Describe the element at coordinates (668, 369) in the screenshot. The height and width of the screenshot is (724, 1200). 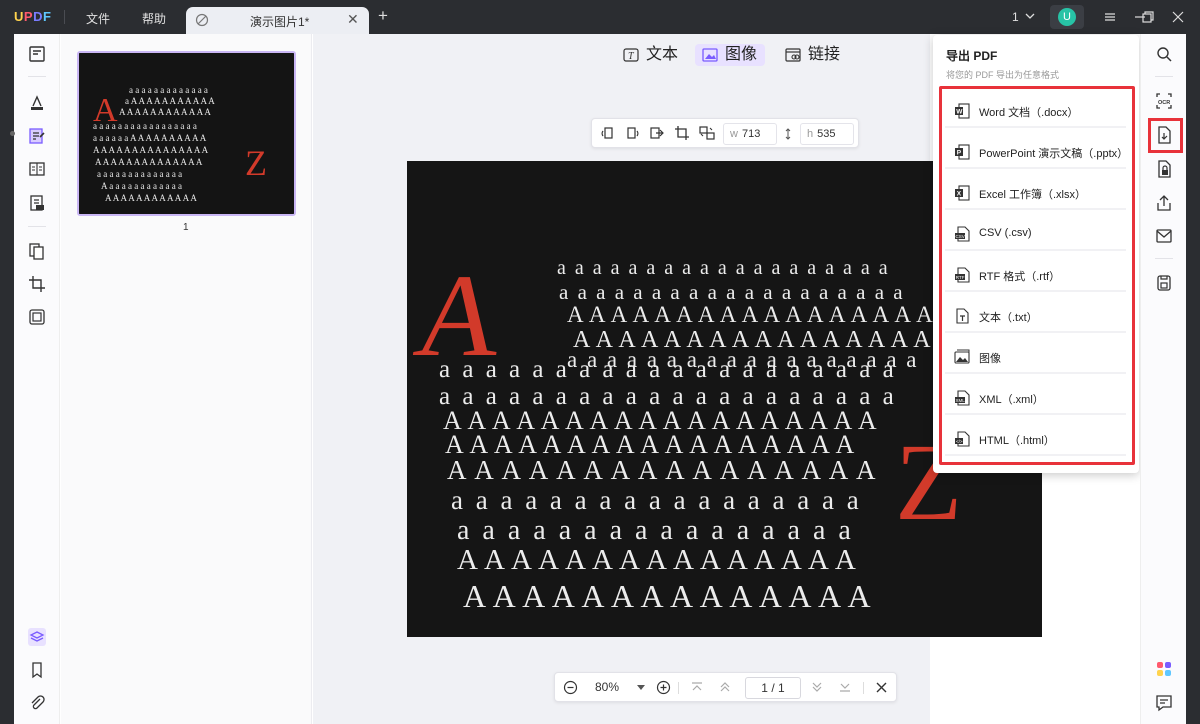
I see `svg-text:a a a a a a a a a a a a a a a: a a a a a a a a a a a a a a a a a a a a` at that location.